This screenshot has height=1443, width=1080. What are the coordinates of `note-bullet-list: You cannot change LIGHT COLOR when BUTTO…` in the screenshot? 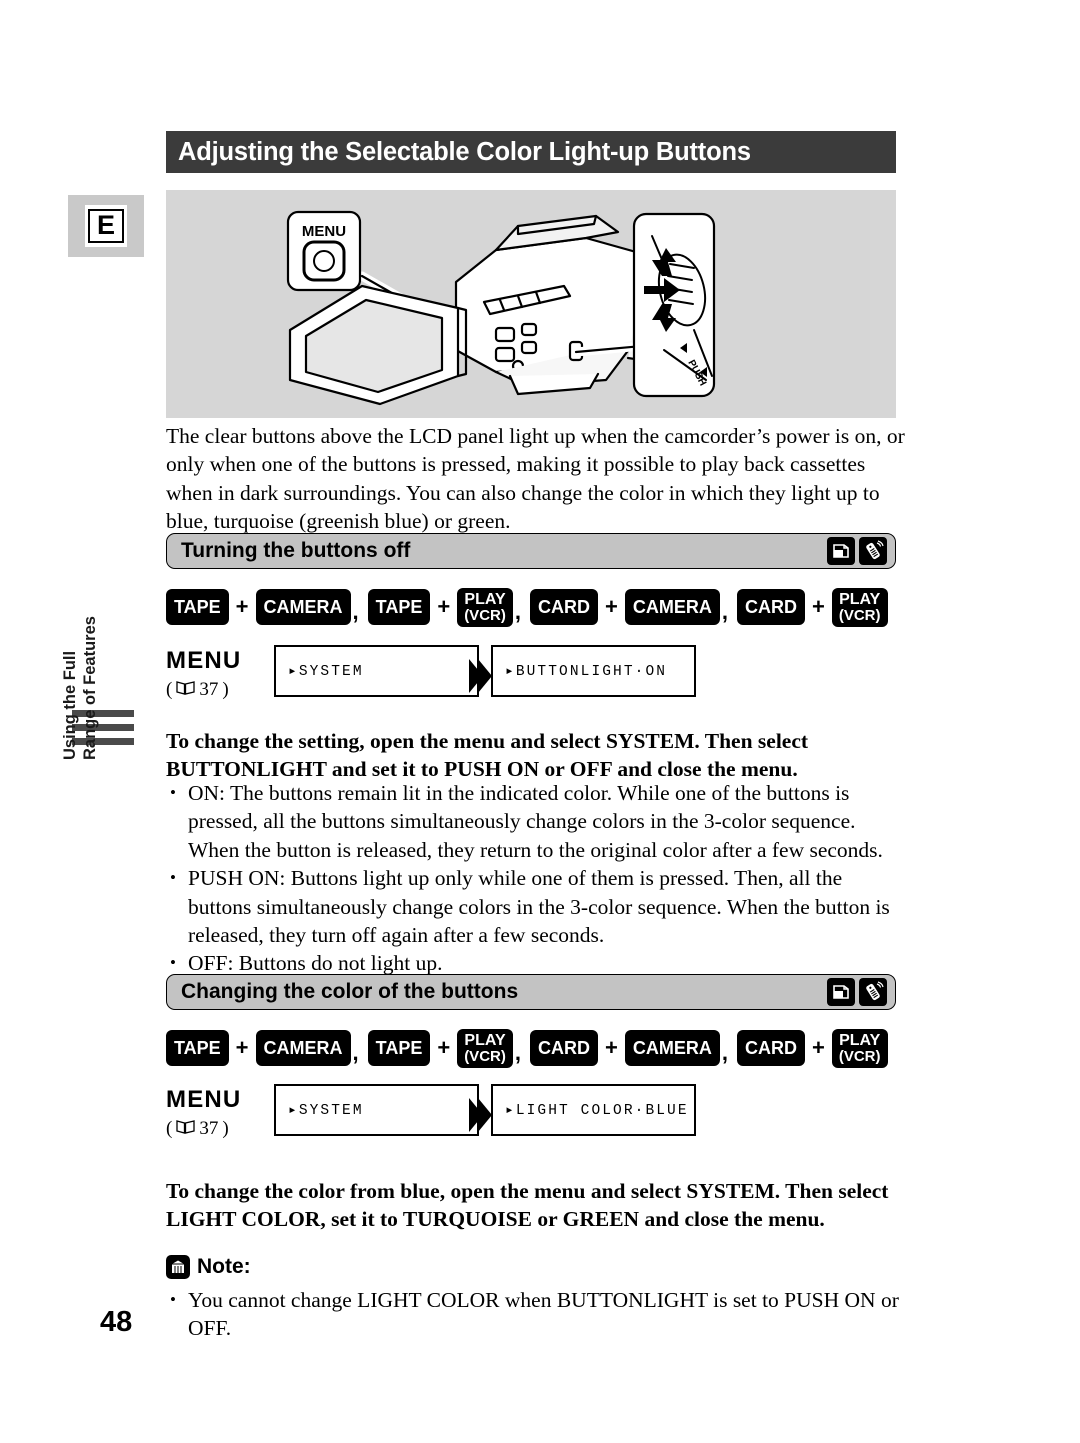 It's located at (536, 1314).